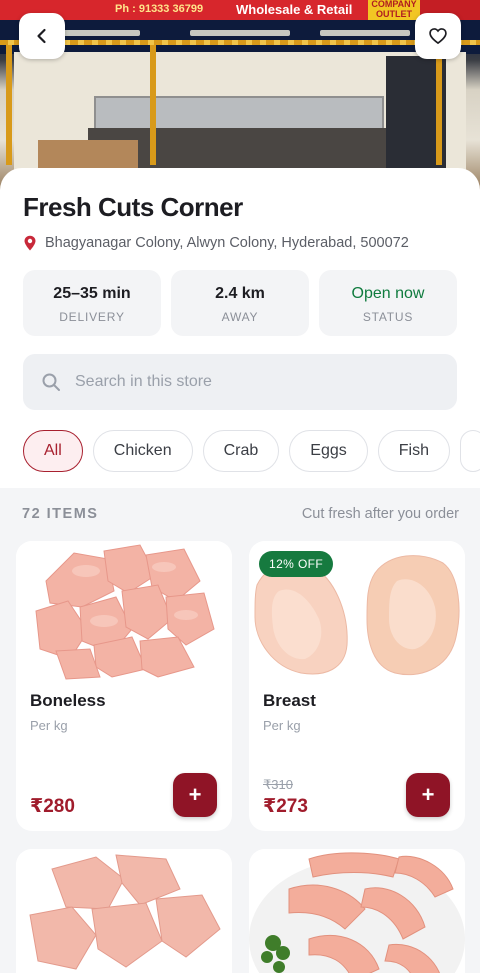 This screenshot has width=480, height=973. What do you see at coordinates (239, 114) in the screenshot?
I see `shop-glass-window` at bounding box center [239, 114].